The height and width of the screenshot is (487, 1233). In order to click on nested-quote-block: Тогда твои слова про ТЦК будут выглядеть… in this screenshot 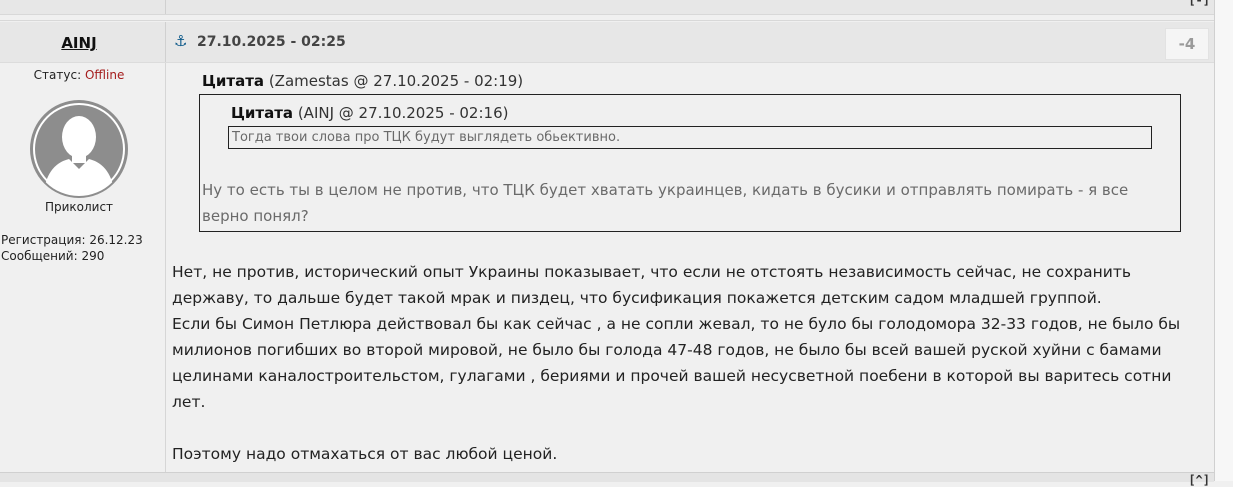, I will do `click(690, 137)`.